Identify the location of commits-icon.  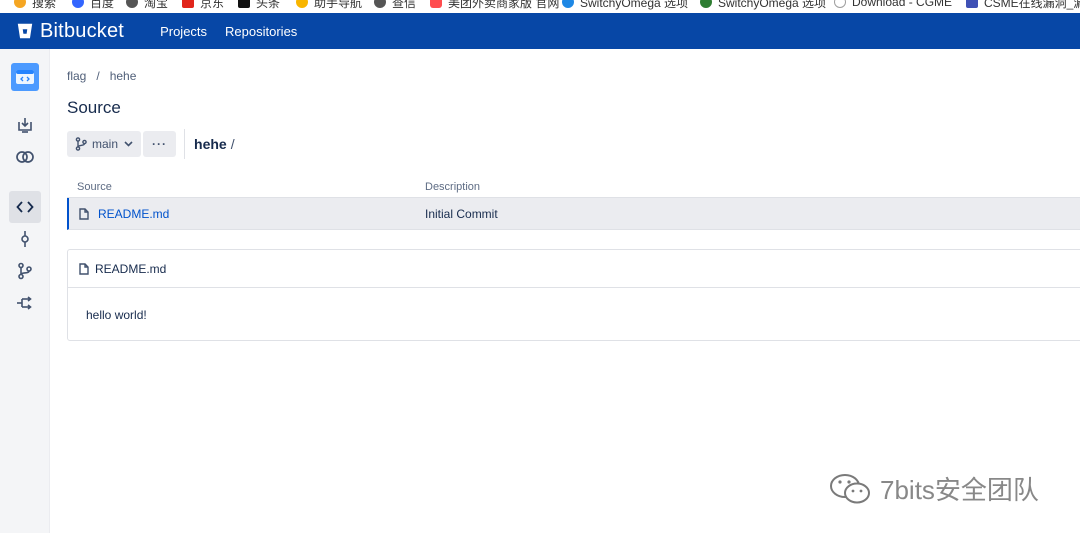
(25, 239).